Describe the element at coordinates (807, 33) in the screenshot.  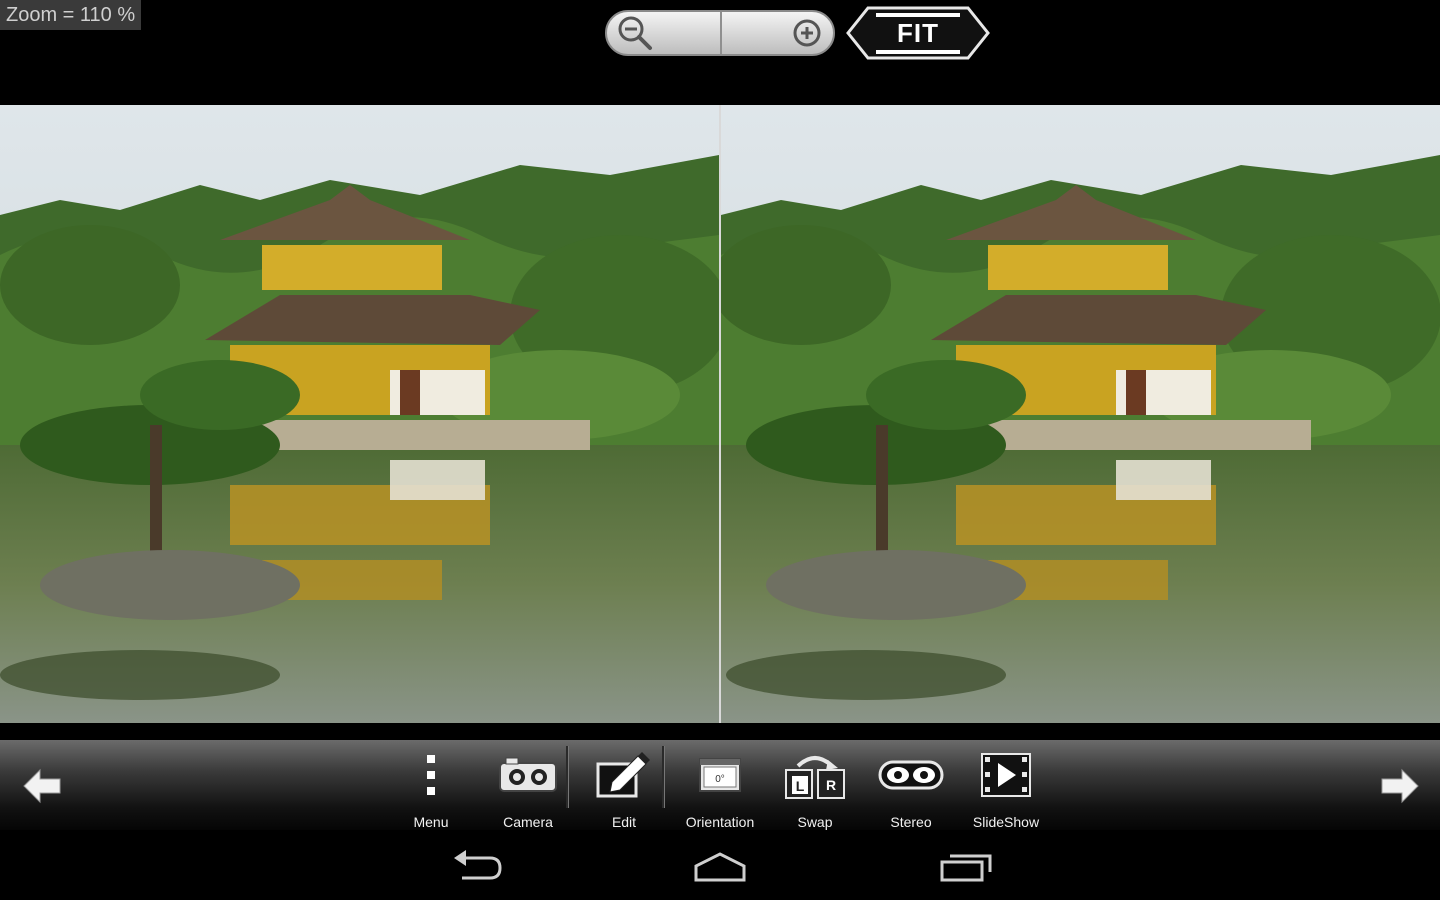
I see `zoom-in-icon` at that location.